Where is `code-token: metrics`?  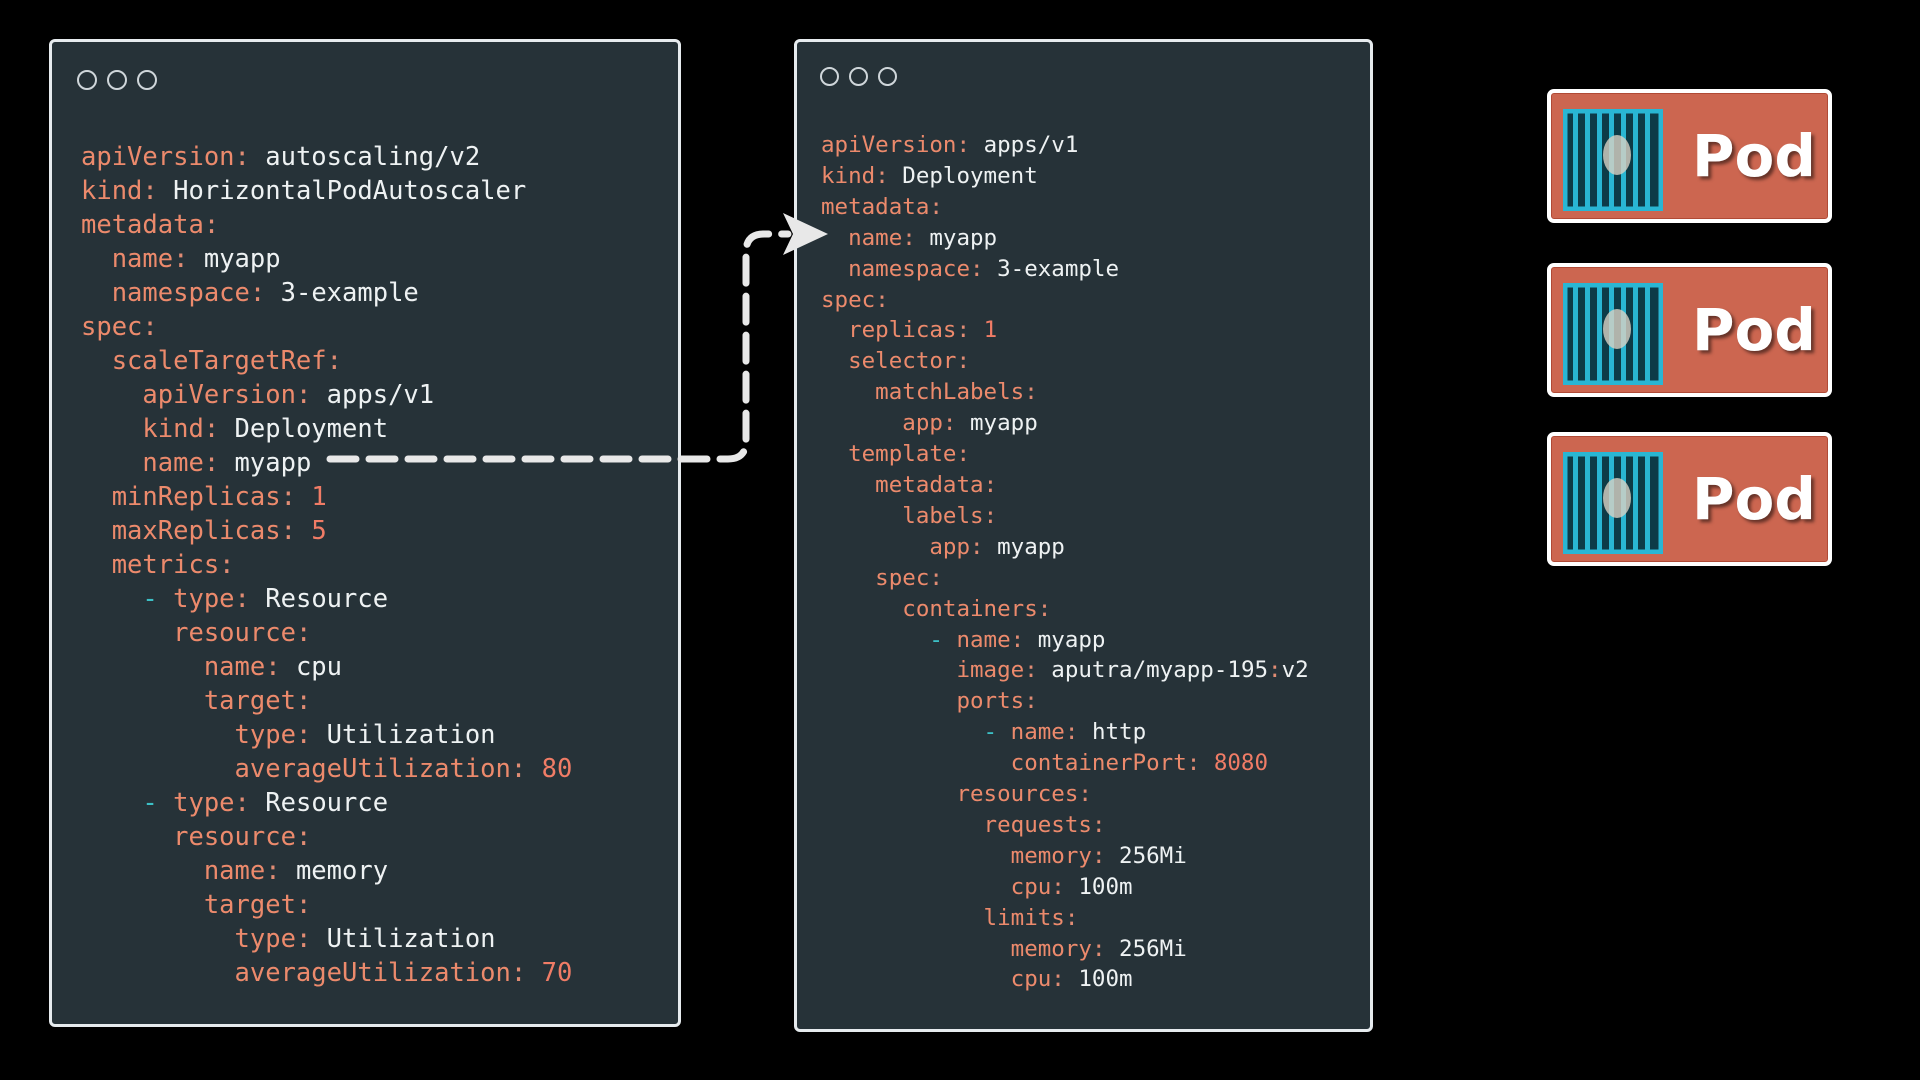 code-token: metrics is located at coordinates (150, 565).